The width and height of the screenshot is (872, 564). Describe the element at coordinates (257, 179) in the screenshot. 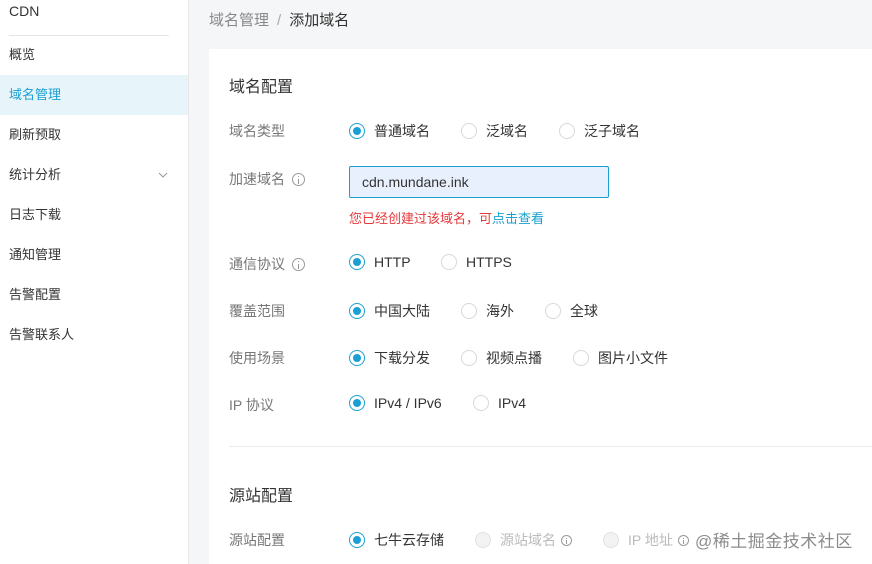

I see `label-text: 加速域名` at that location.